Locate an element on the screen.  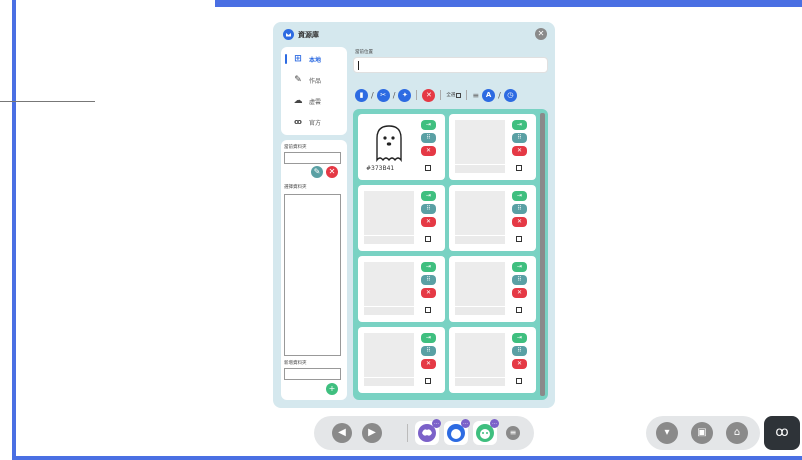
current-folder-input is located at coordinates (312, 158).